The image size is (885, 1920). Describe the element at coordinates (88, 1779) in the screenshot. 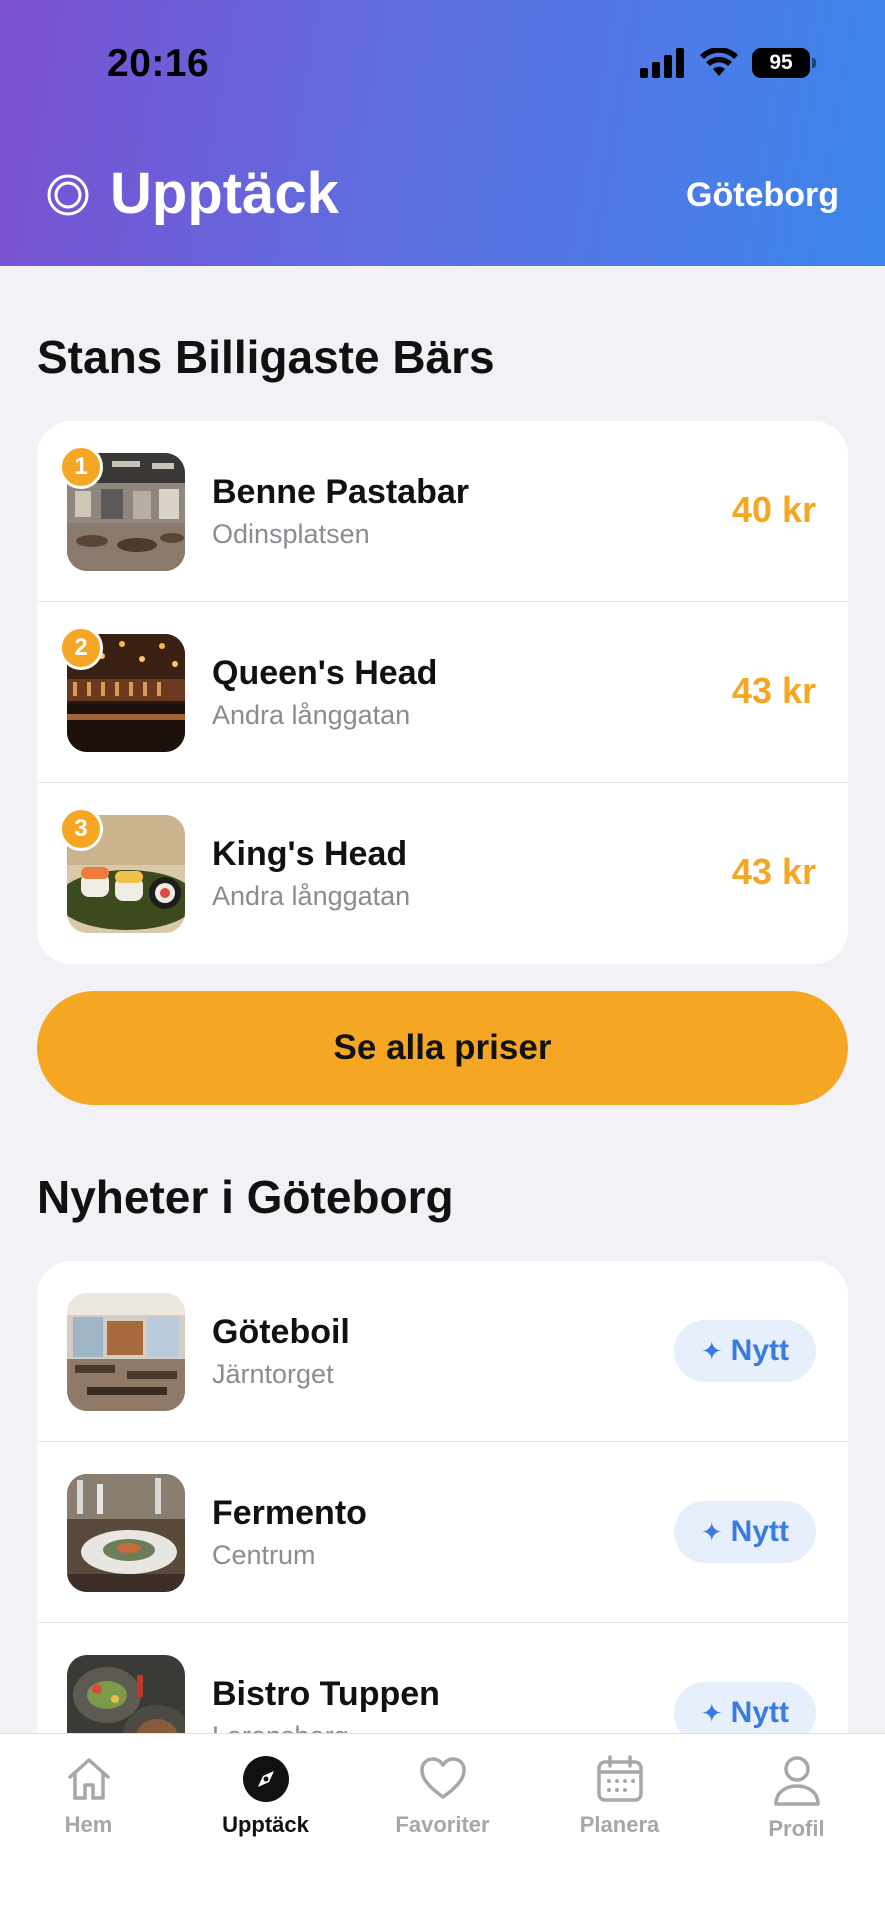

I see `home-icon` at that location.